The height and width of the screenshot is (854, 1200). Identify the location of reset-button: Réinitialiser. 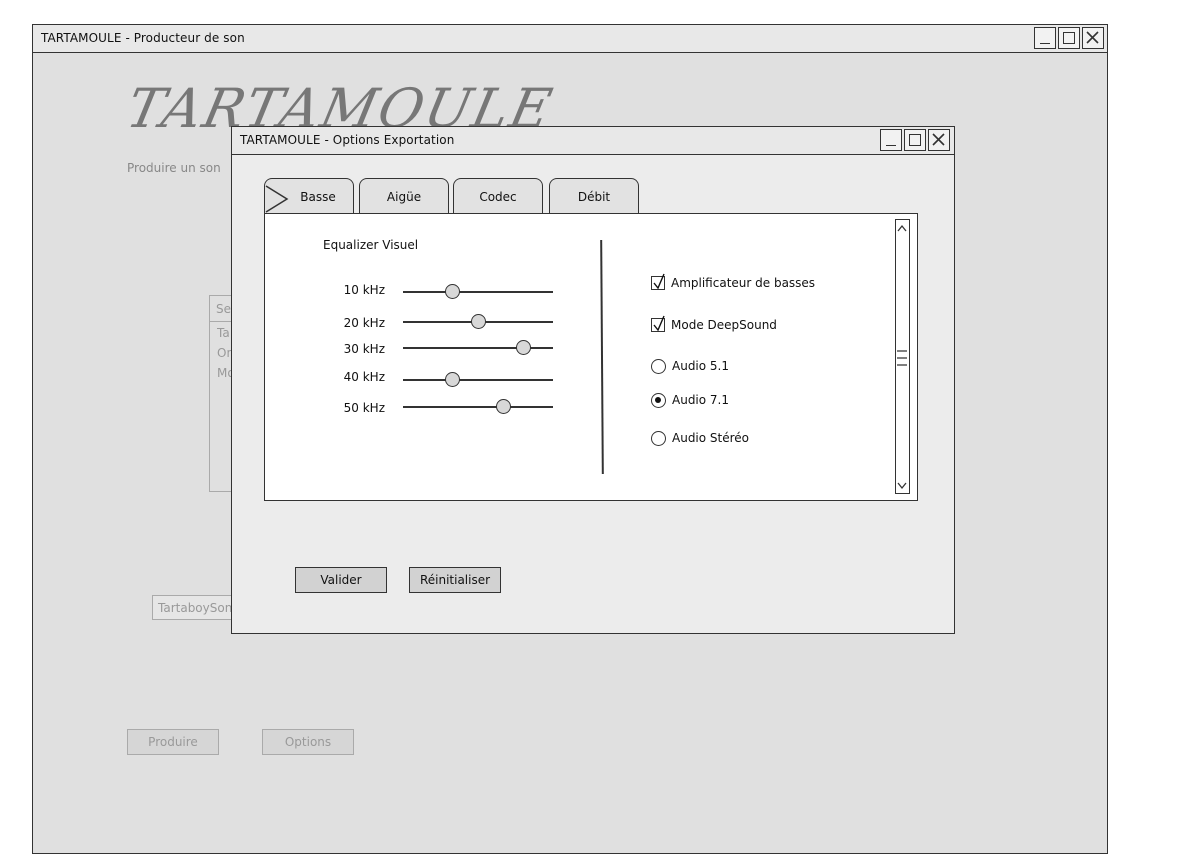
(455, 580).